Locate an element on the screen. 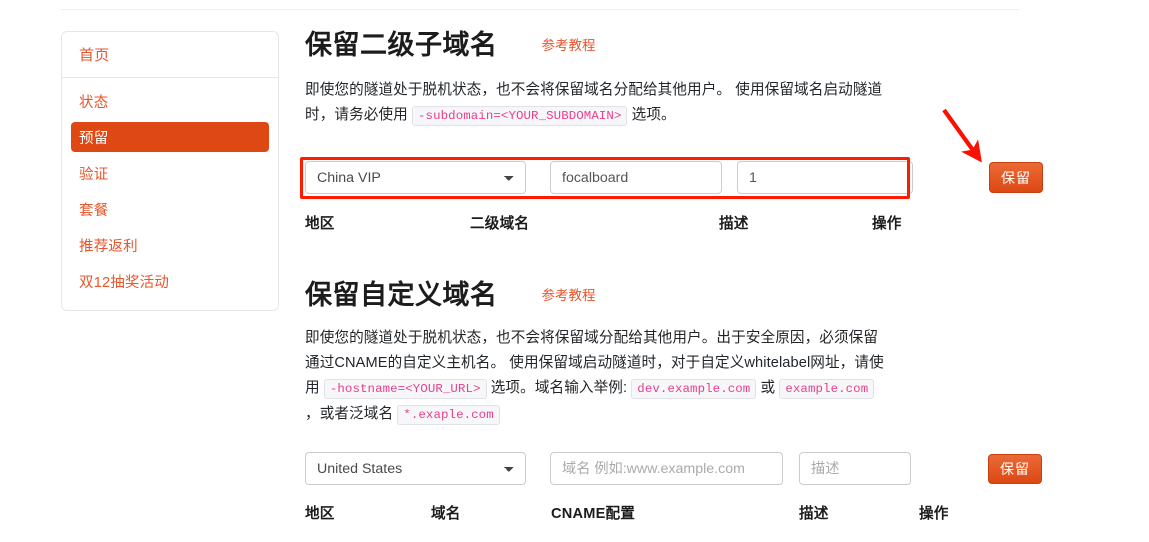 This screenshot has height=542, width=1149. region-select: China VIPUnited States is located at coordinates (415, 177).